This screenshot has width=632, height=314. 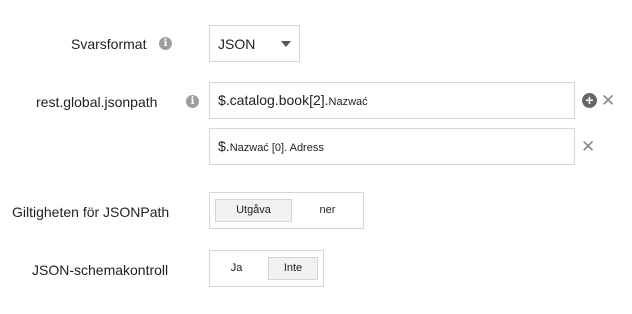 I want to click on jsonpath-validity-label: Giltigheten för JSONPath, so click(x=91, y=212).